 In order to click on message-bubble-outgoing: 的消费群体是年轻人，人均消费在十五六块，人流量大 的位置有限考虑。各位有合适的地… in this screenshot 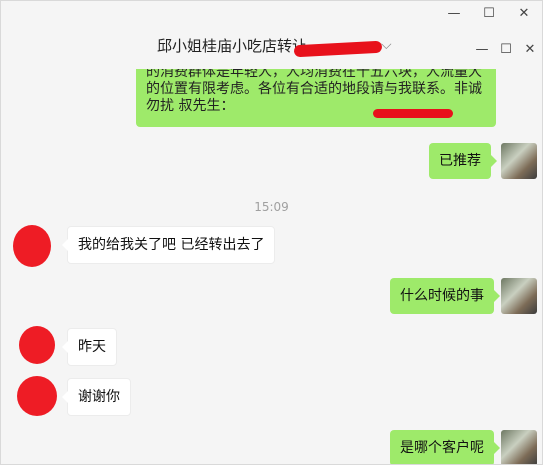, I will do `click(316, 98)`.